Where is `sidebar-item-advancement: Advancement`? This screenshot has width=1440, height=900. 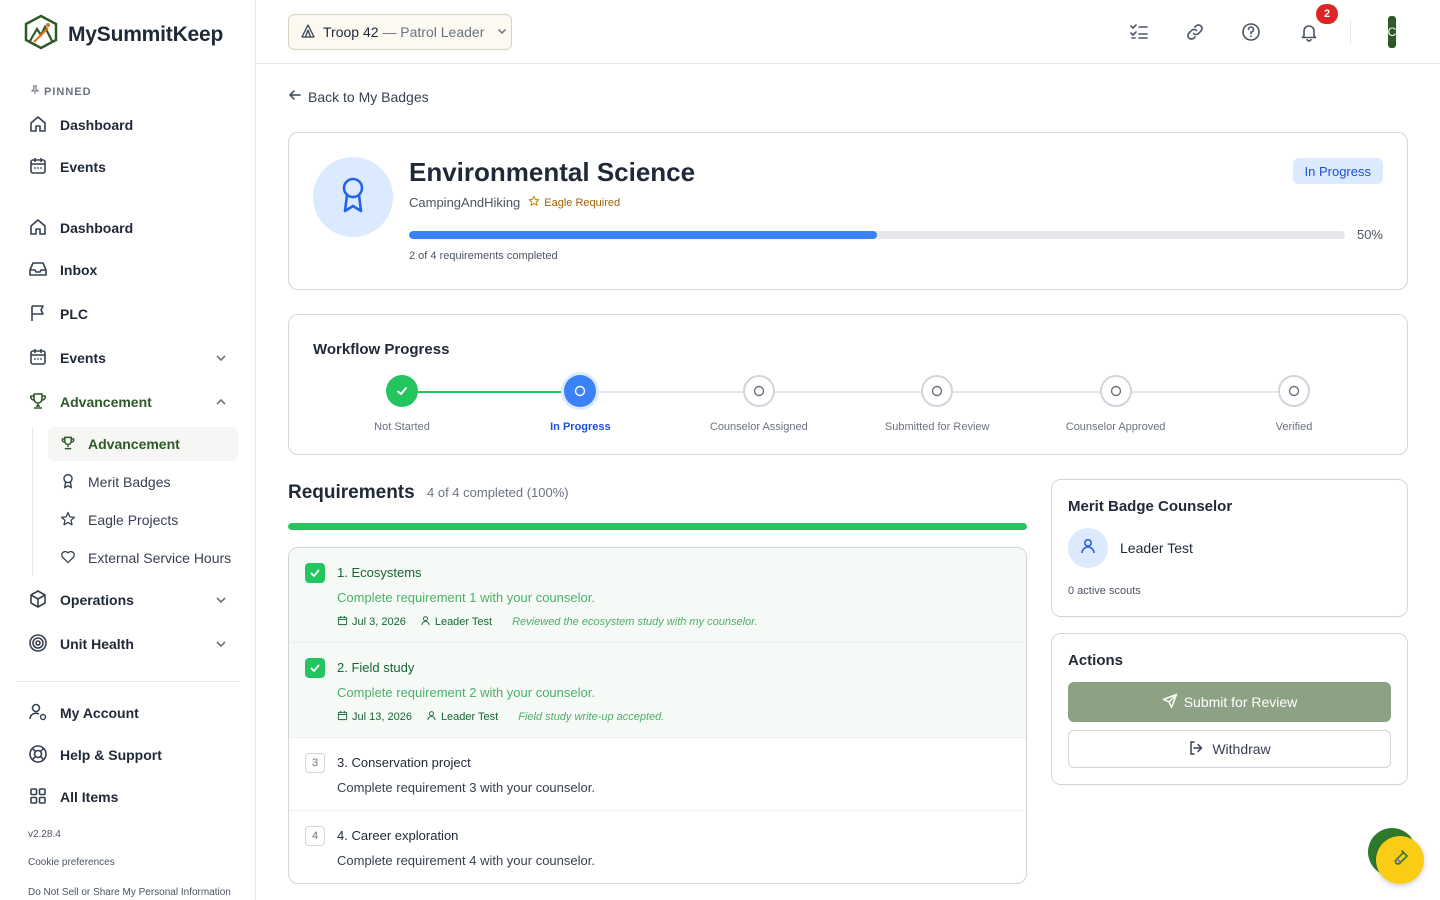 sidebar-item-advancement: Advancement is located at coordinates (128, 402).